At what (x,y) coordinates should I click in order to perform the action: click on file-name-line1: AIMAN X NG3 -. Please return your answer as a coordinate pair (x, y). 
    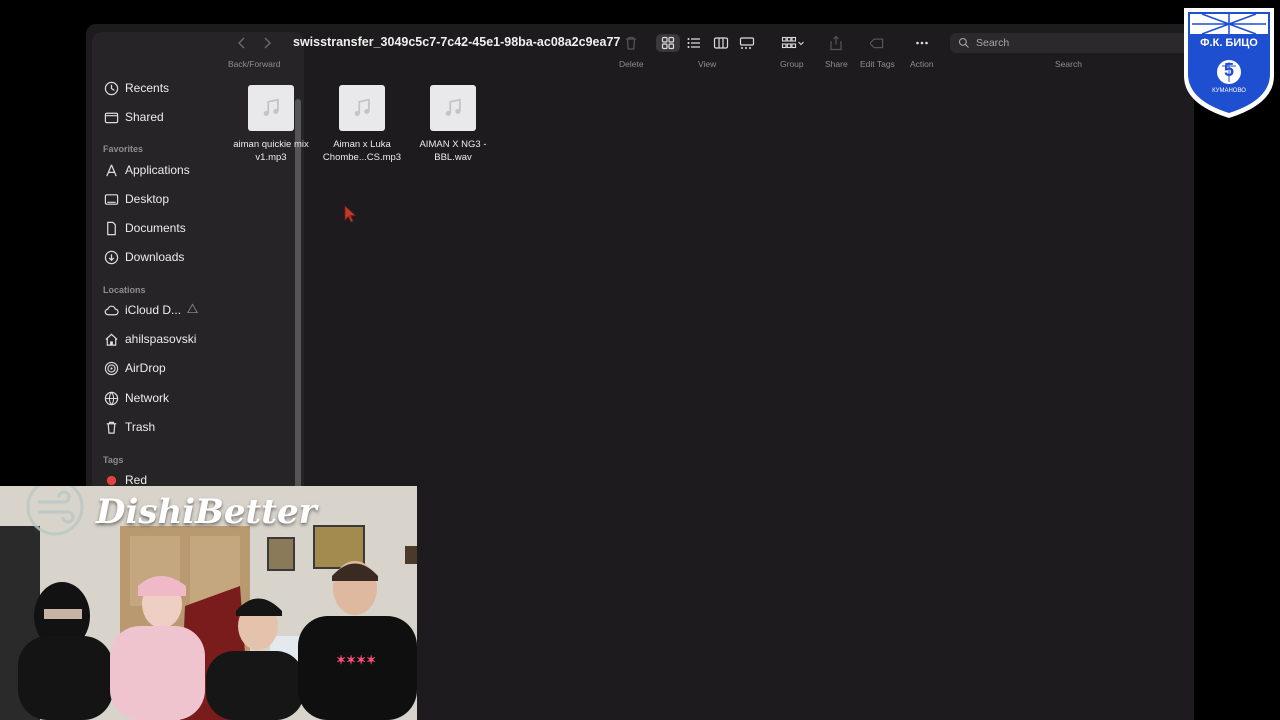
    Looking at the image, I should click on (453, 144).